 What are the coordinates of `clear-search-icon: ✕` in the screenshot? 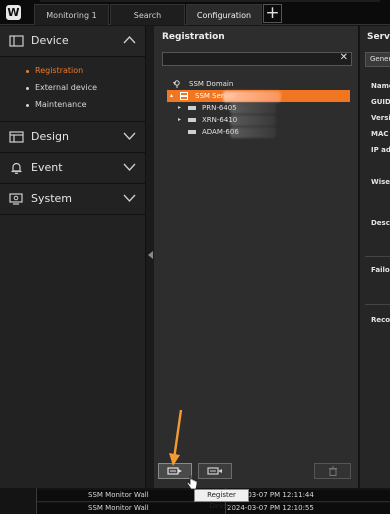 It's located at (344, 57).